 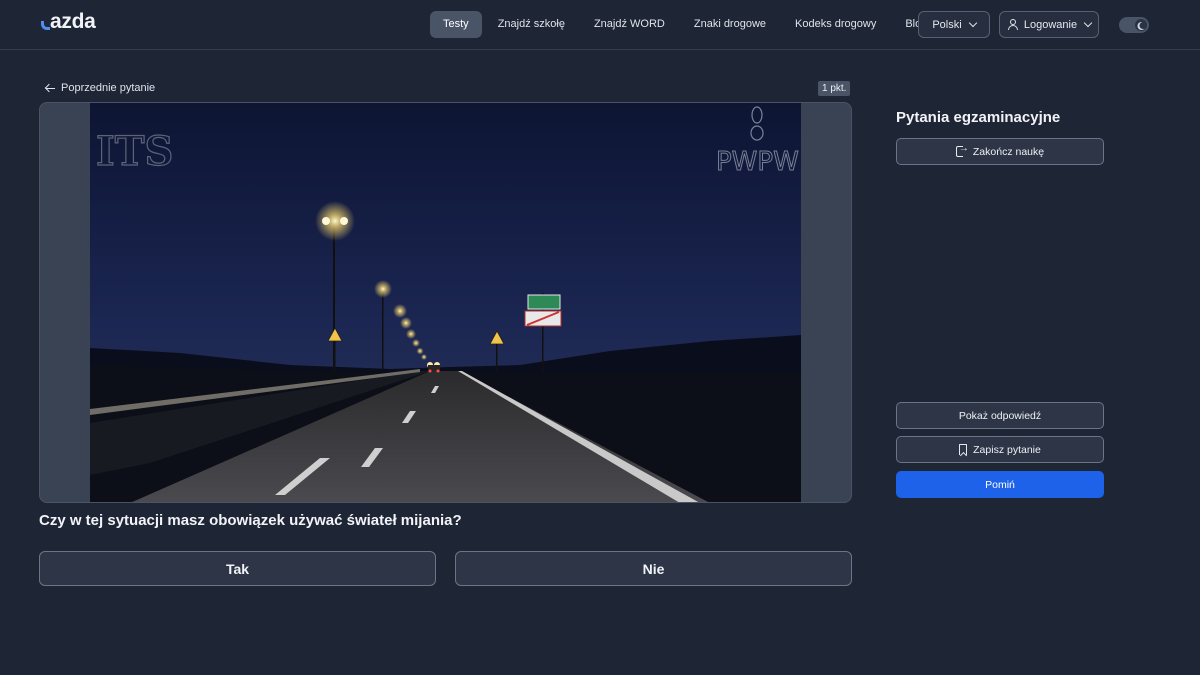 I want to click on save-question-label: Zapisz pytanie, so click(x=1007, y=449).